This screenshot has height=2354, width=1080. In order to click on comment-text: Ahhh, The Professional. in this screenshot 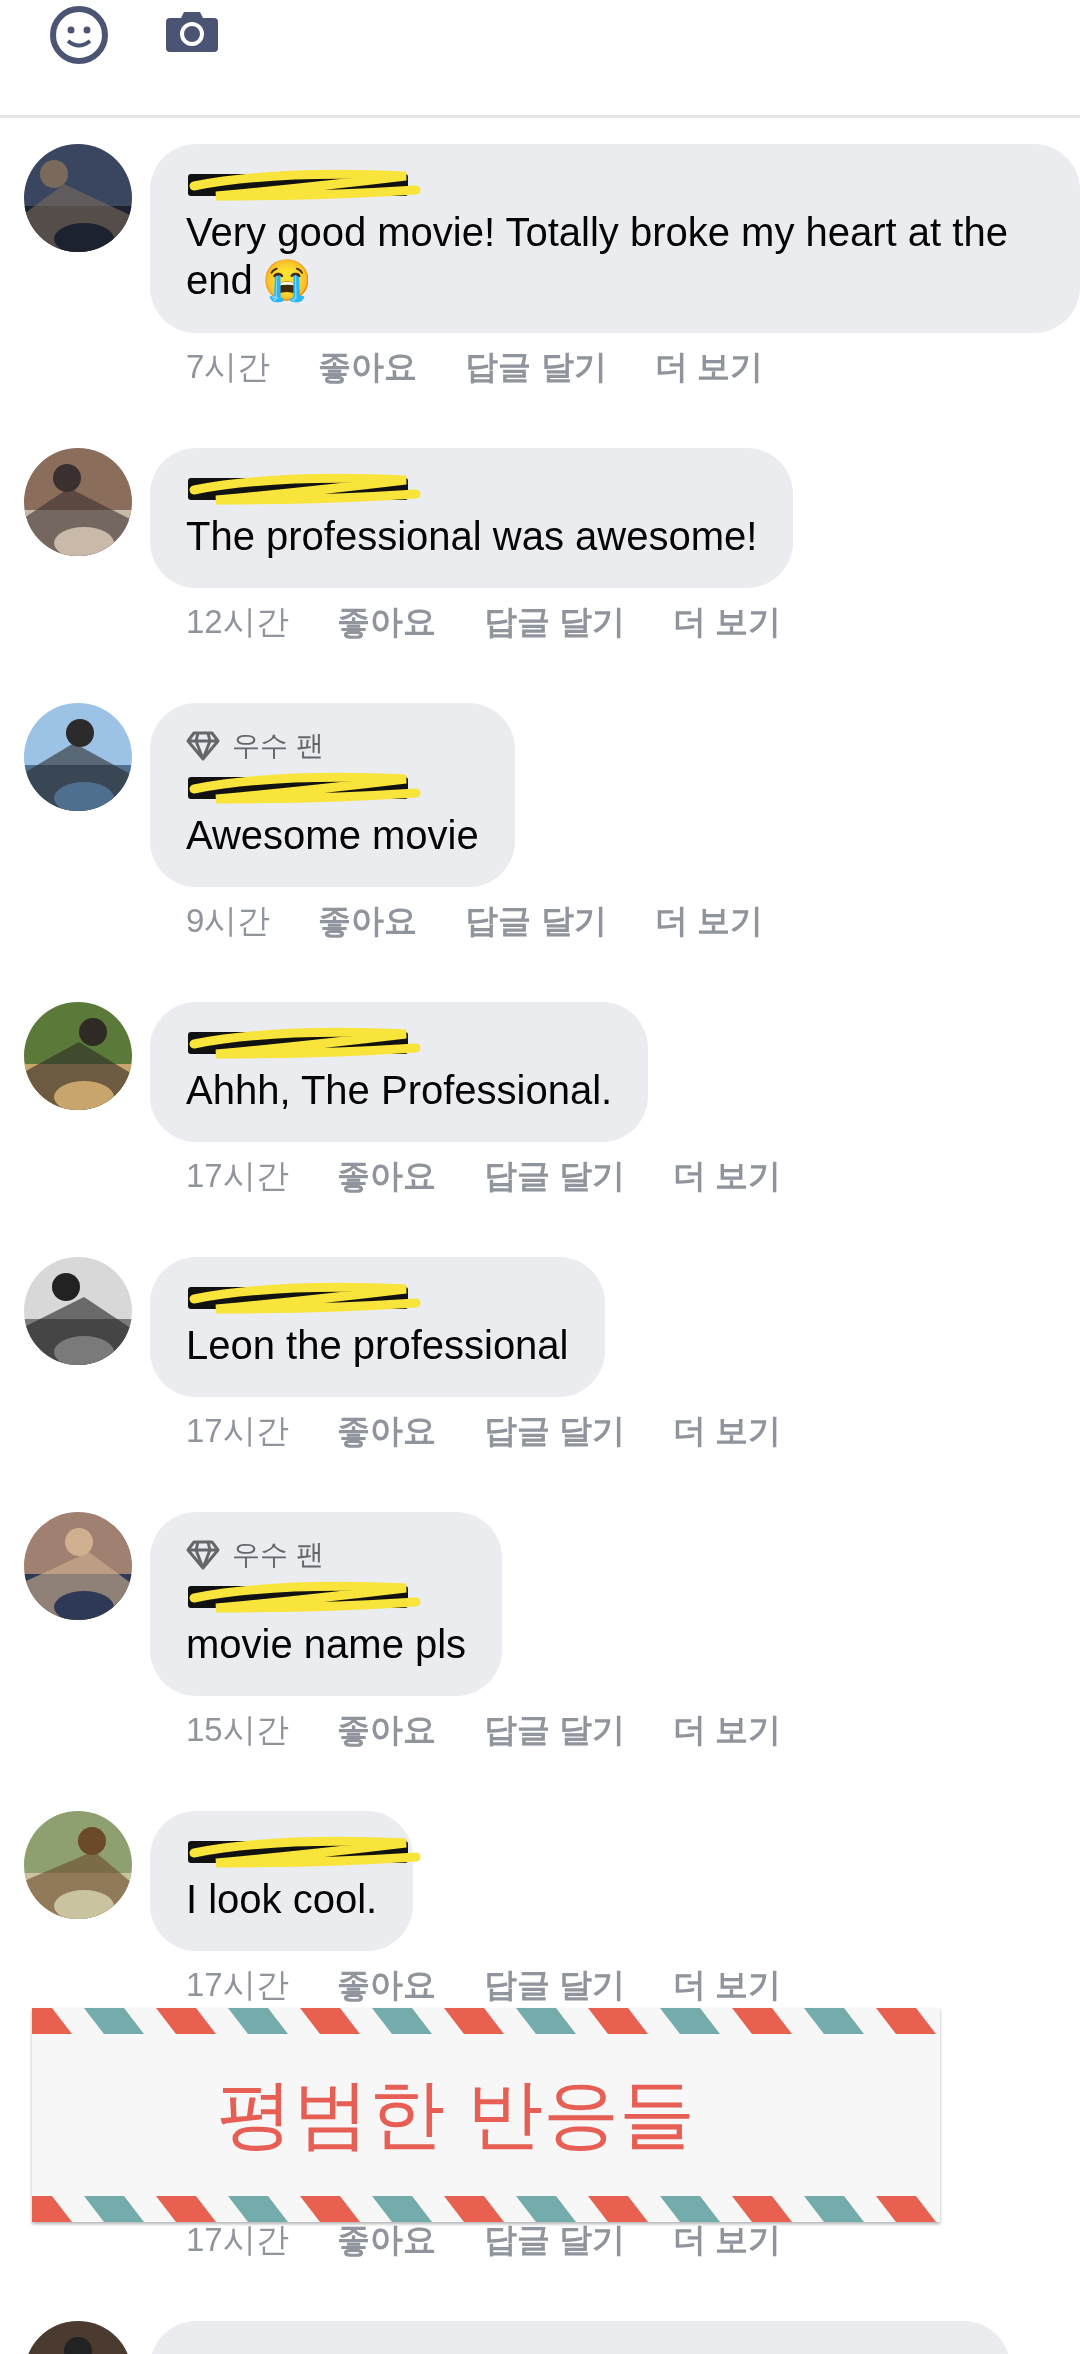, I will do `click(399, 1090)`.